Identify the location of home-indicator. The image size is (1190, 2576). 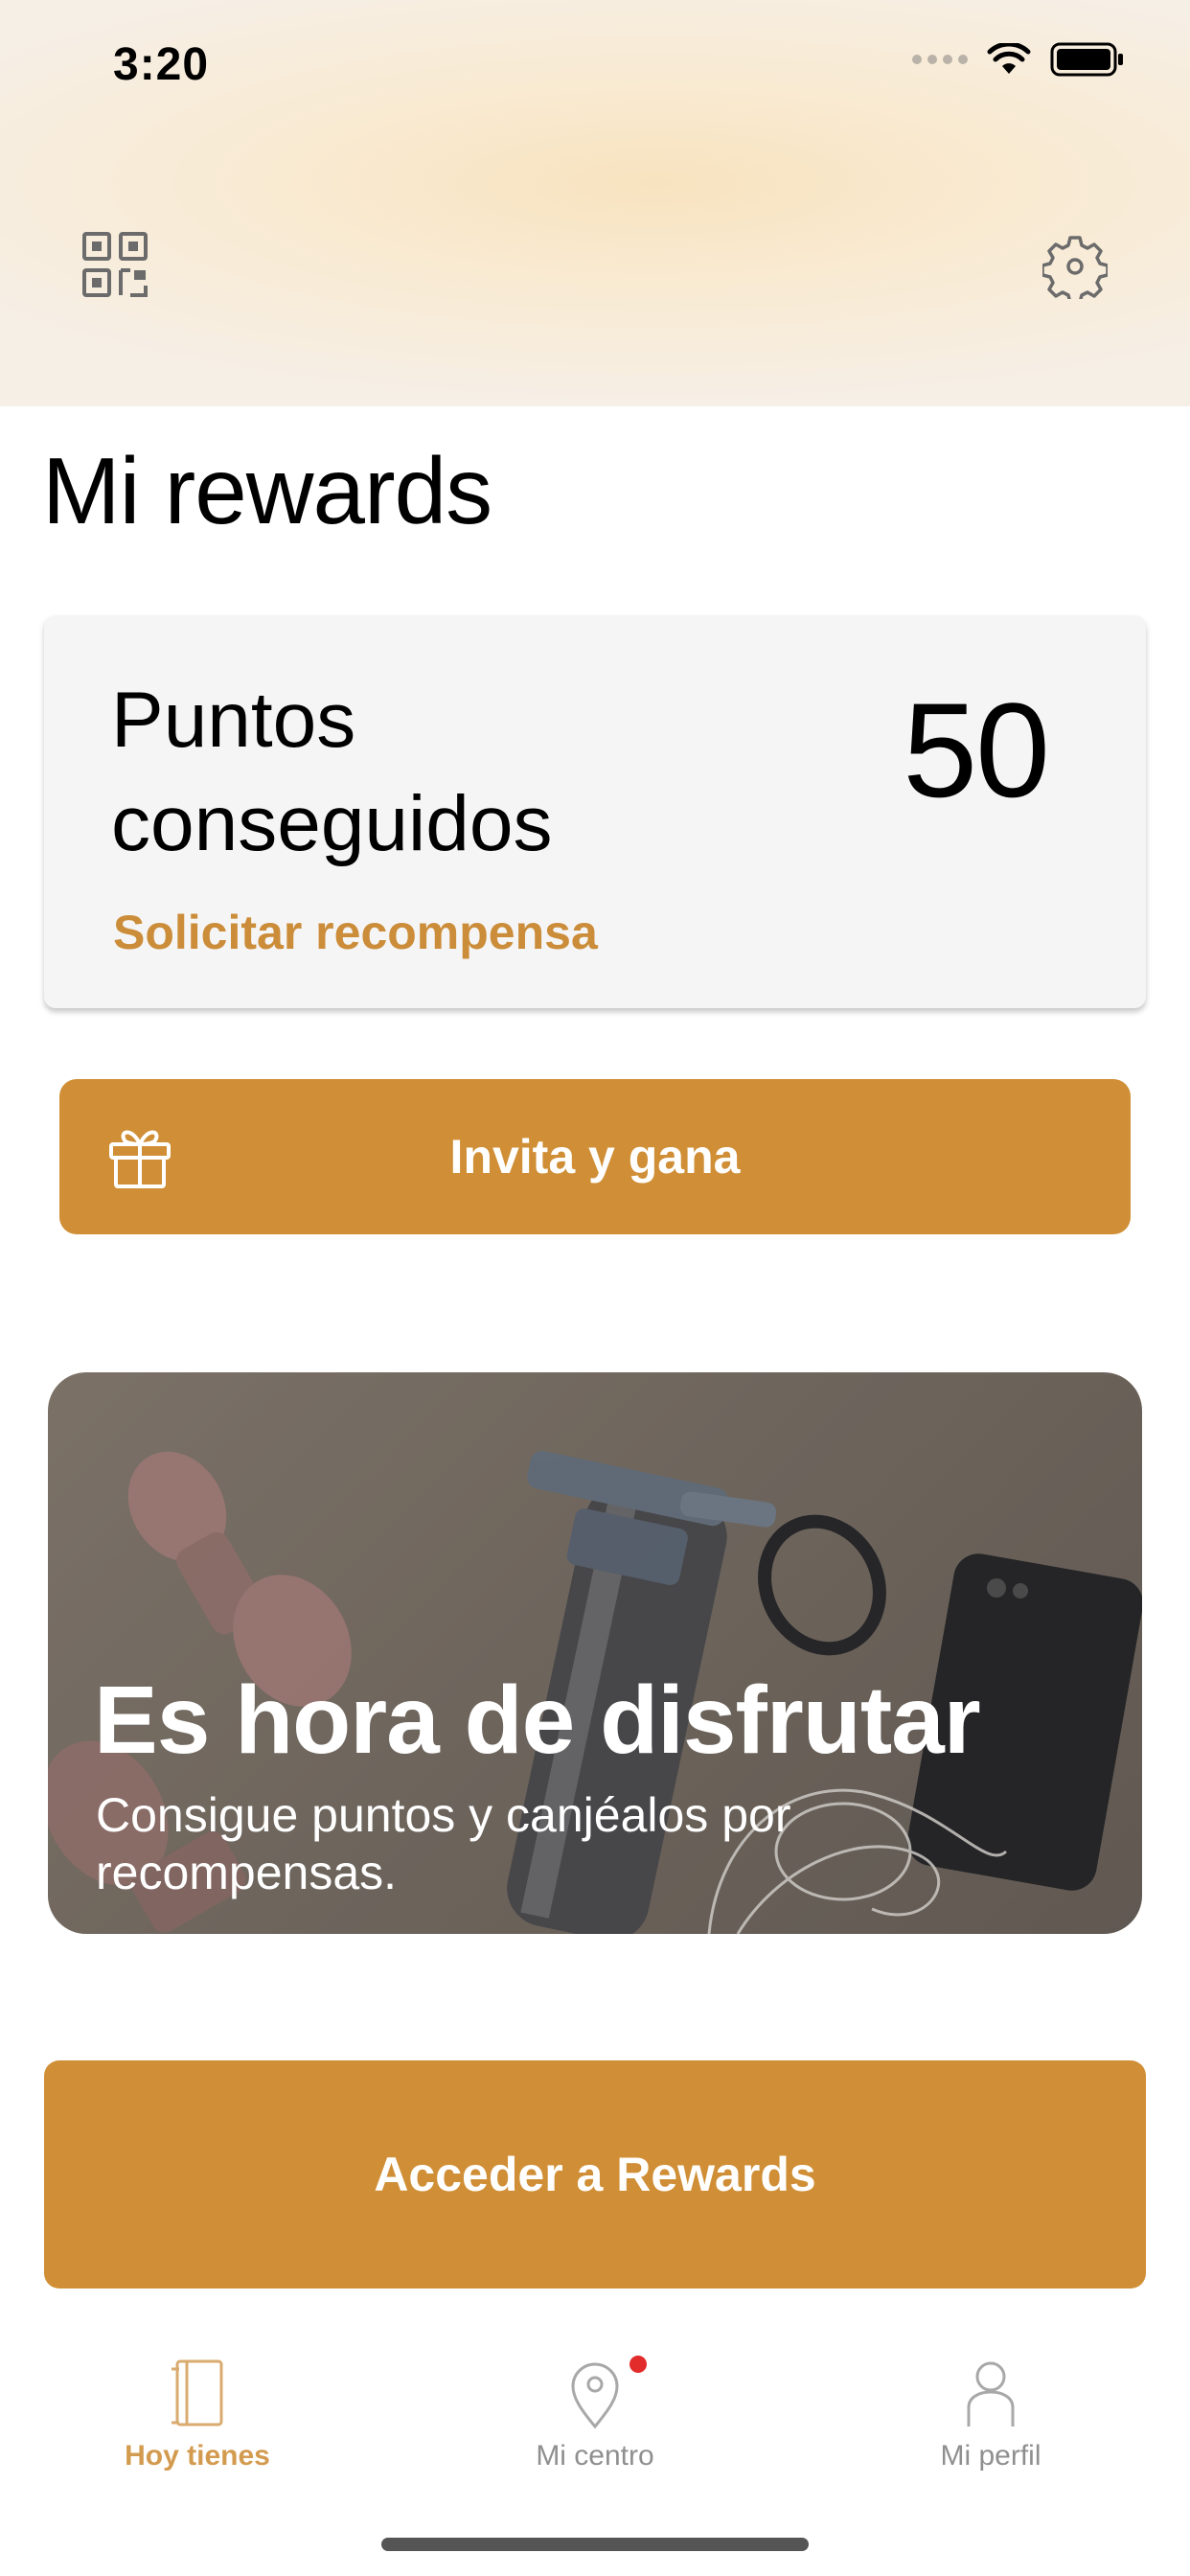
(595, 2544).